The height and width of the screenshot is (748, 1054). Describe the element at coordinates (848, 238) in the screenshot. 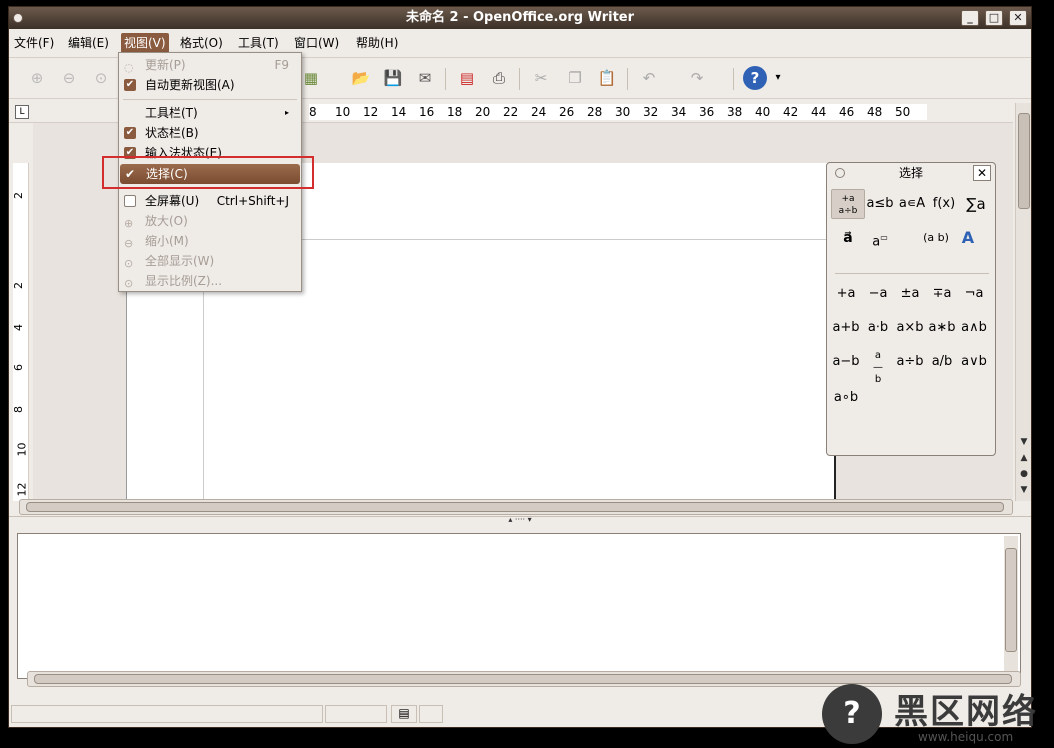

I see `attributes-category-icon: a⃗` at that location.